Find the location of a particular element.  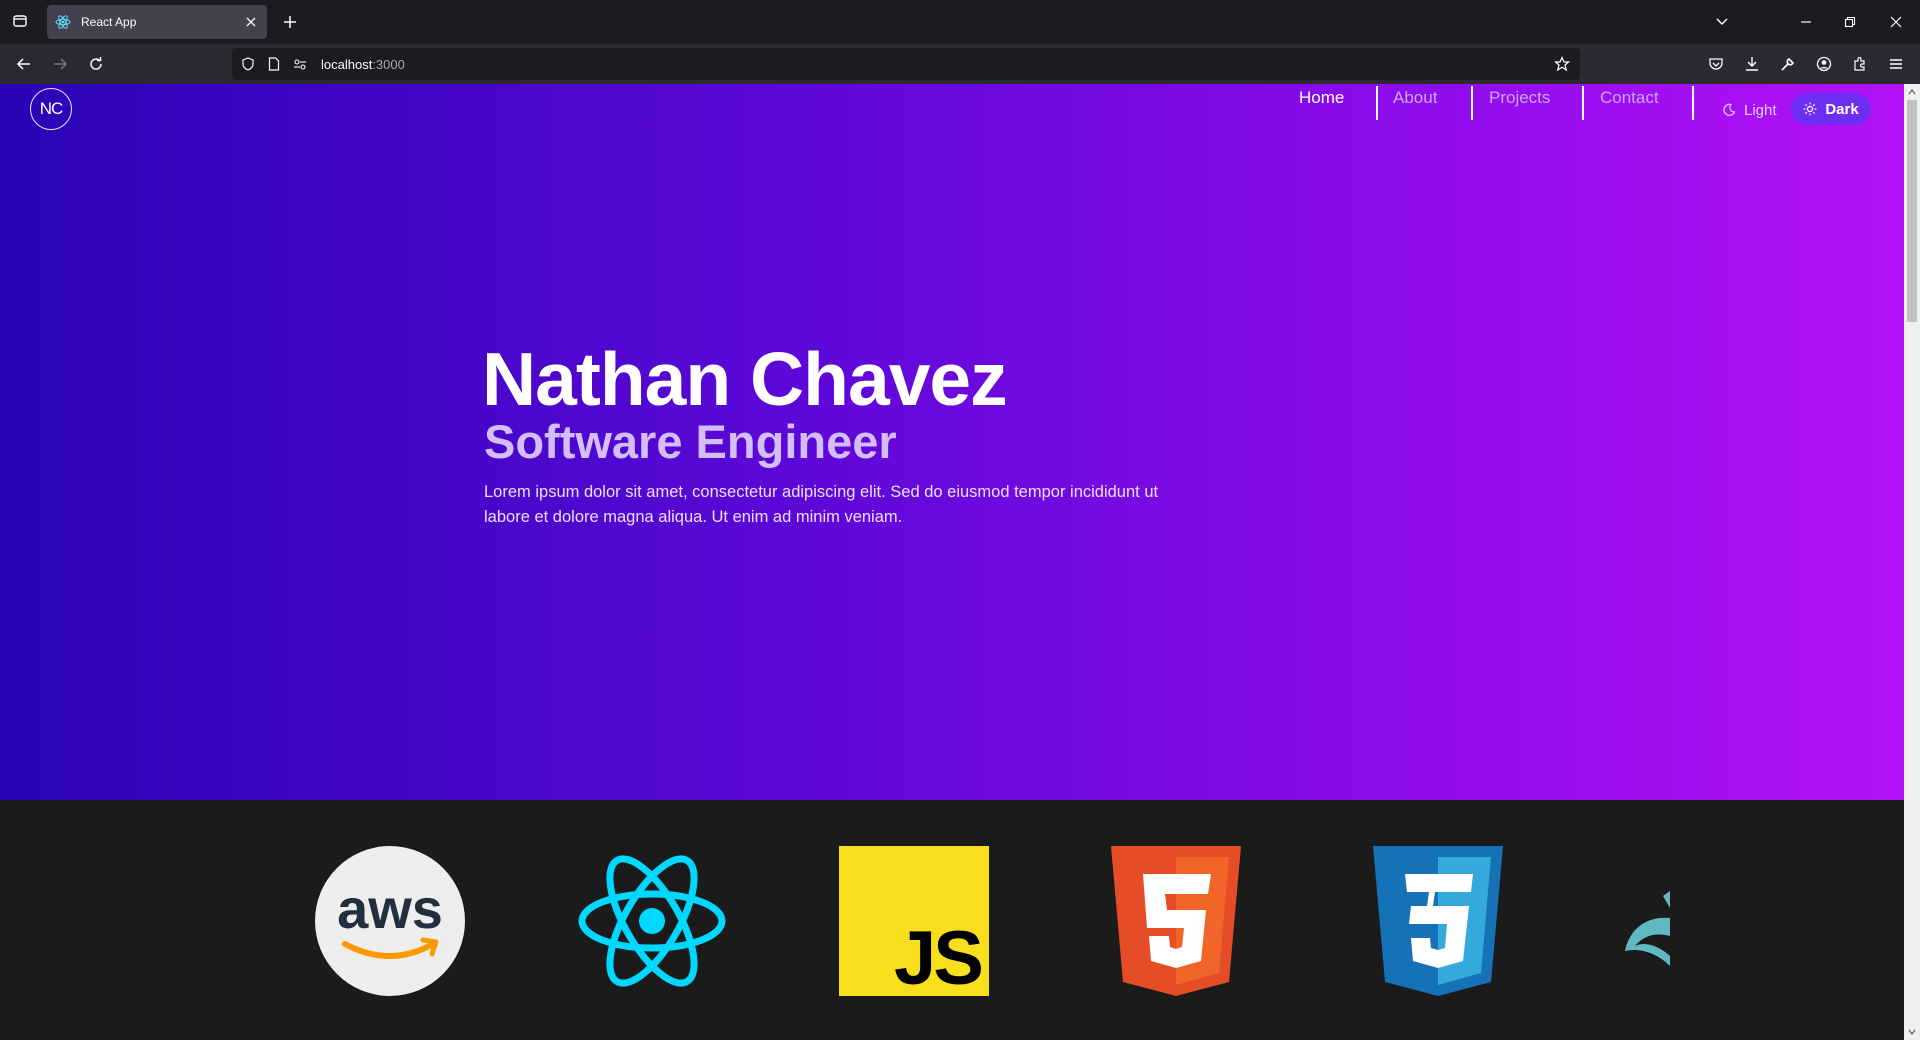

hero-name: Nathan Chavez is located at coordinates (745, 379).